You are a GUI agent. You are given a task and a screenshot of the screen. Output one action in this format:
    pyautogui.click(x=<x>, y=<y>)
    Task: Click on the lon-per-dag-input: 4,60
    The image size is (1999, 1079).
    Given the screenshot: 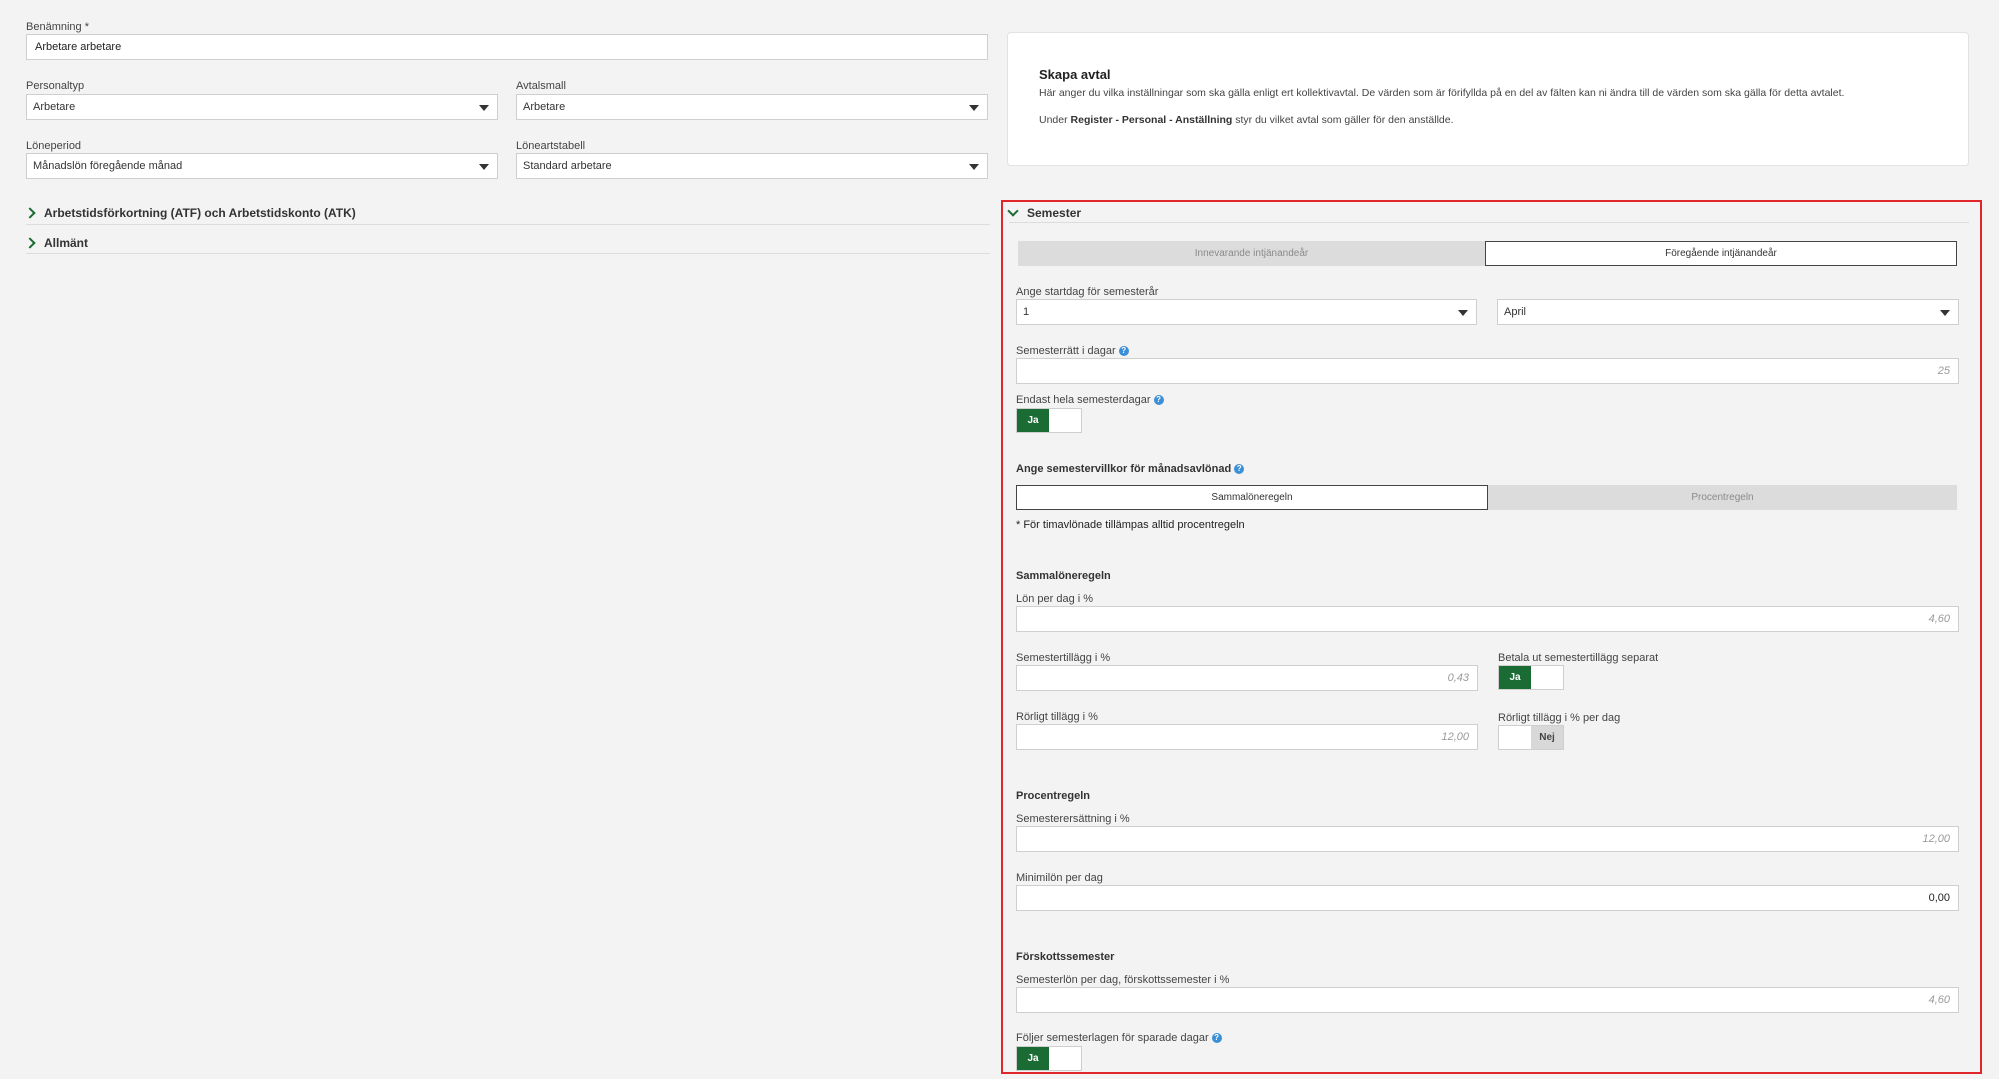 What is the action you would take?
    pyautogui.click(x=1487, y=619)
    